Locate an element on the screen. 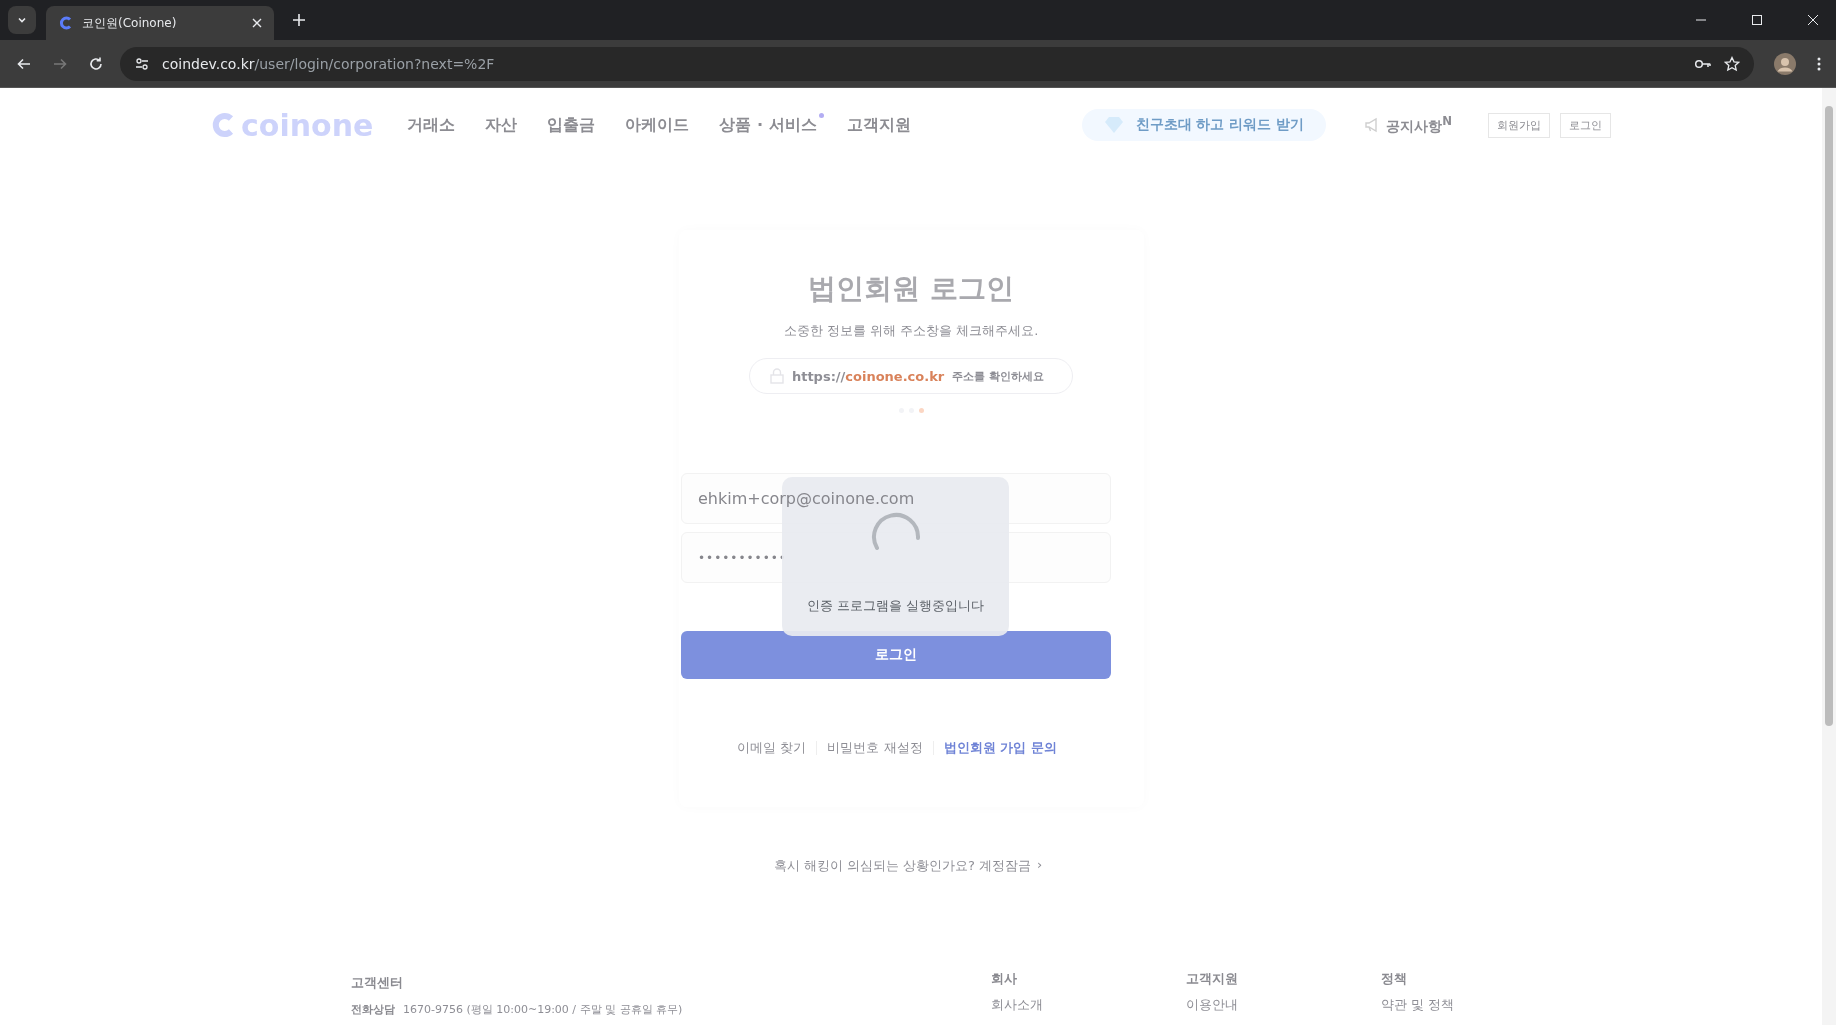 The image size is (1836, 1025). tab-search-button is located at coordinates (22, 20).